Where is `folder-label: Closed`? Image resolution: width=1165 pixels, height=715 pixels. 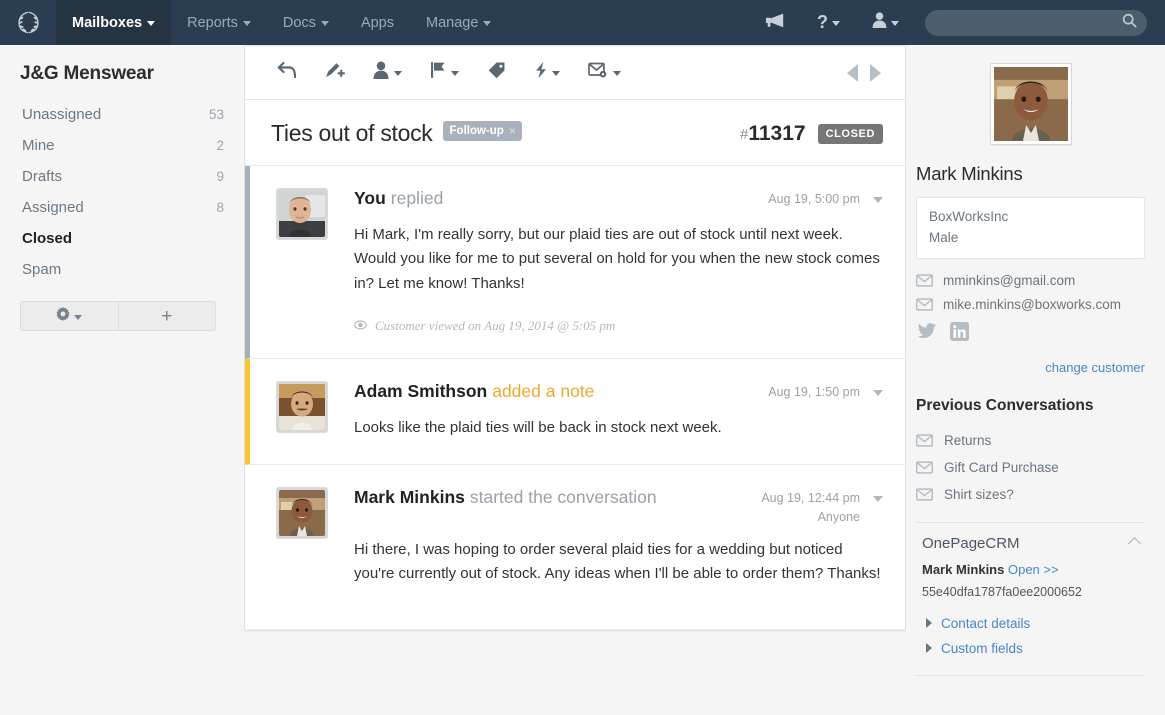 folder-label: Closed is located at coordinates (47, 238).